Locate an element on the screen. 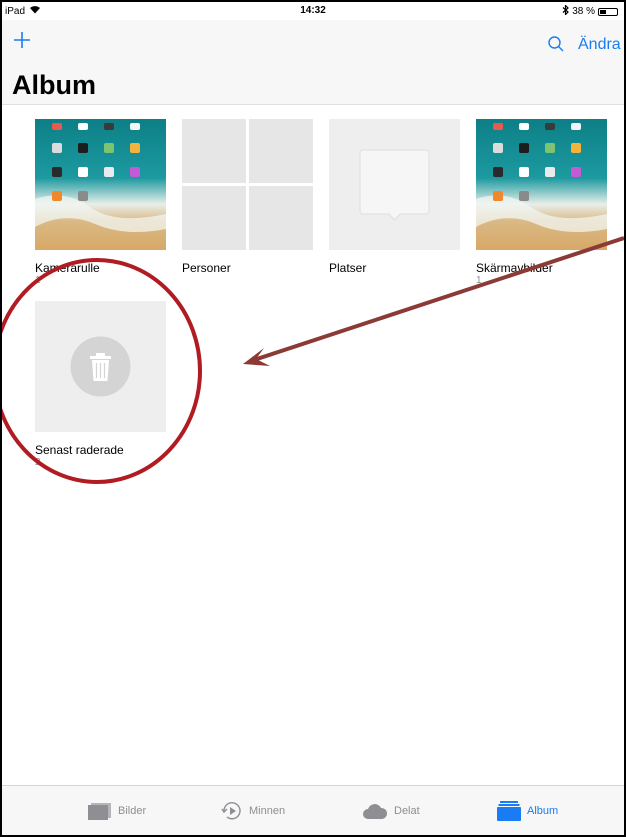 This screenshot has width=626, height=837. album-places: Platser is located at coordinates (394, 197).